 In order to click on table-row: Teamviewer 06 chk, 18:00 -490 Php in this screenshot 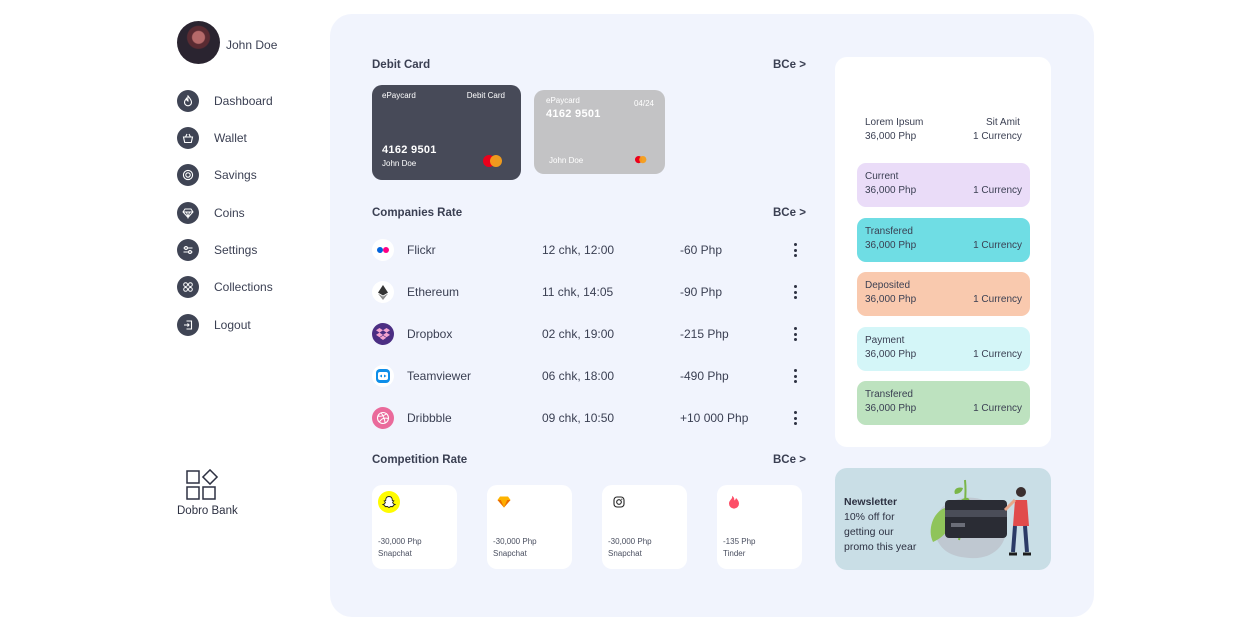, I will do `click(588, 376)`.